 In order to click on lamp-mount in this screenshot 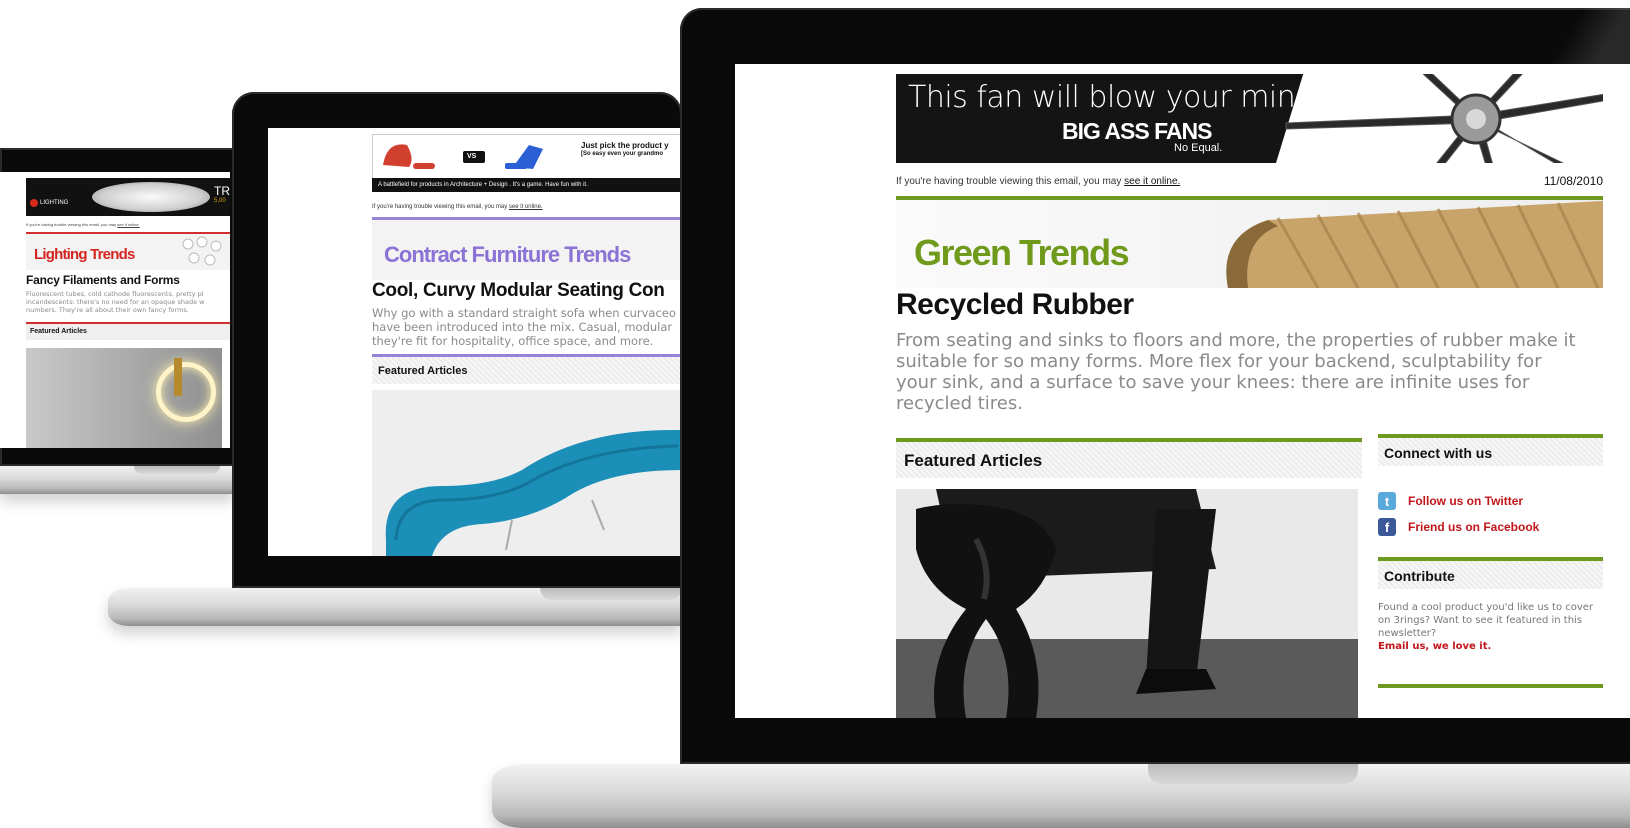, I will do `click(178, 377)`.